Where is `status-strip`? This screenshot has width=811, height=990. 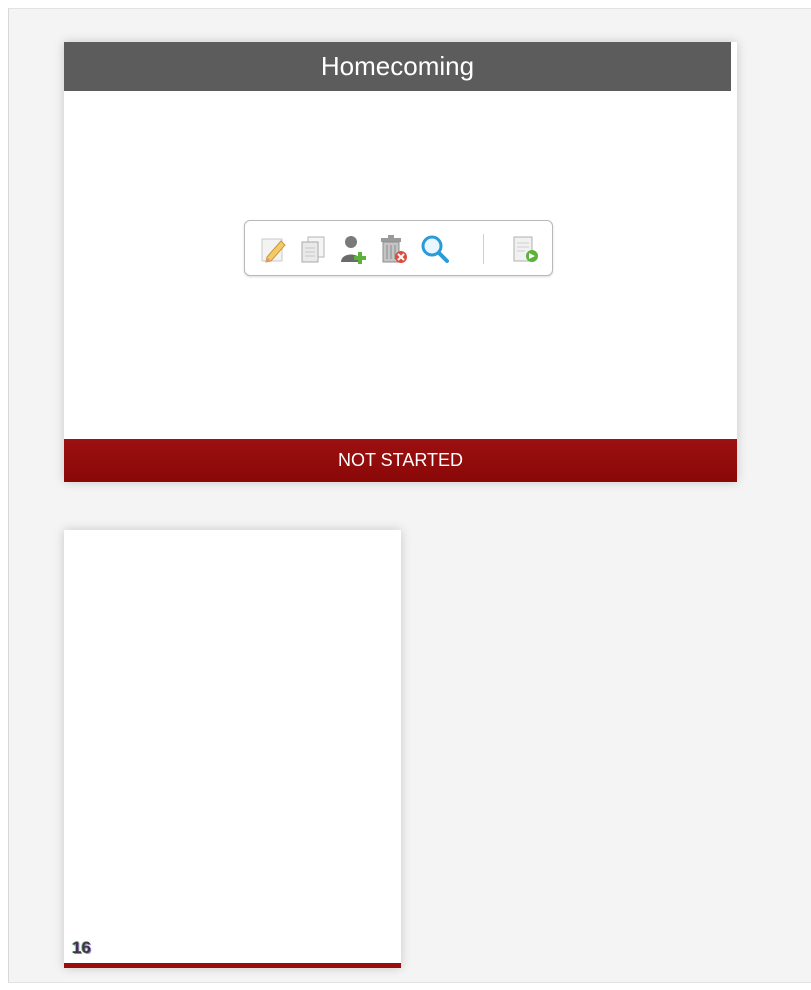 status-strip is located at coordinates (232, 965).